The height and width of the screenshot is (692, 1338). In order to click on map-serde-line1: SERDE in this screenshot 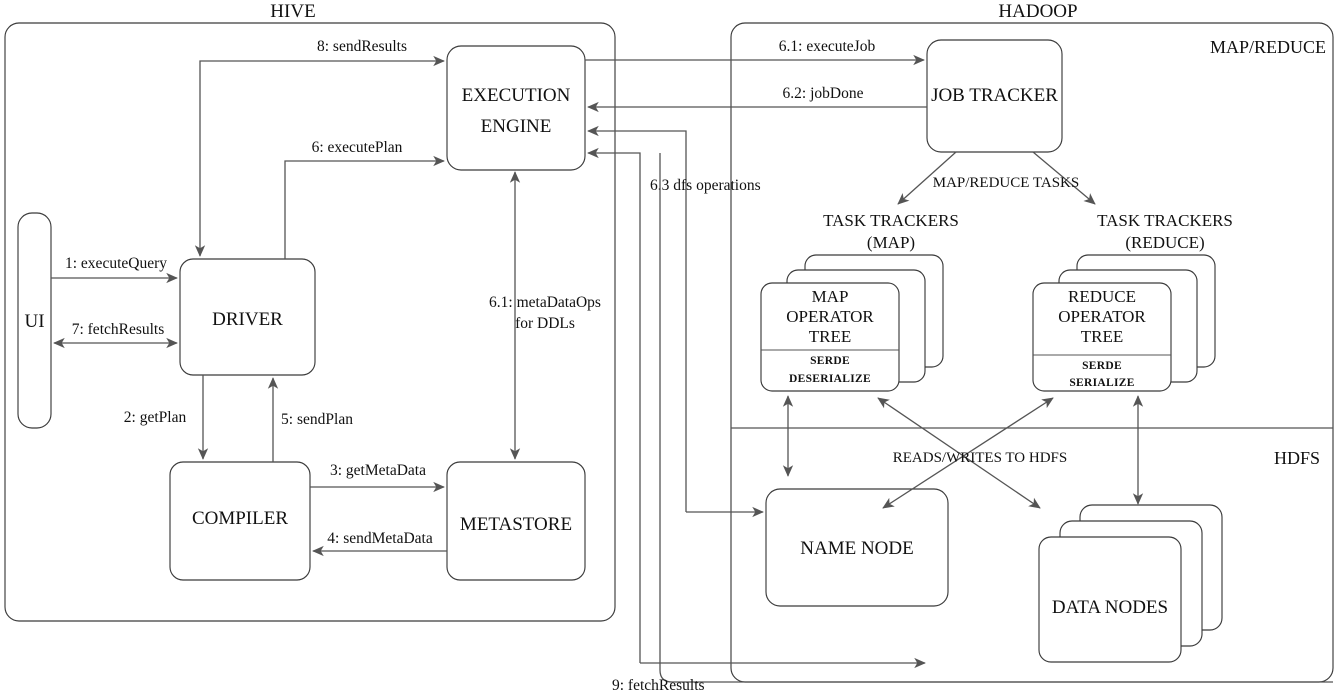, I will do `click(830, 361)`.